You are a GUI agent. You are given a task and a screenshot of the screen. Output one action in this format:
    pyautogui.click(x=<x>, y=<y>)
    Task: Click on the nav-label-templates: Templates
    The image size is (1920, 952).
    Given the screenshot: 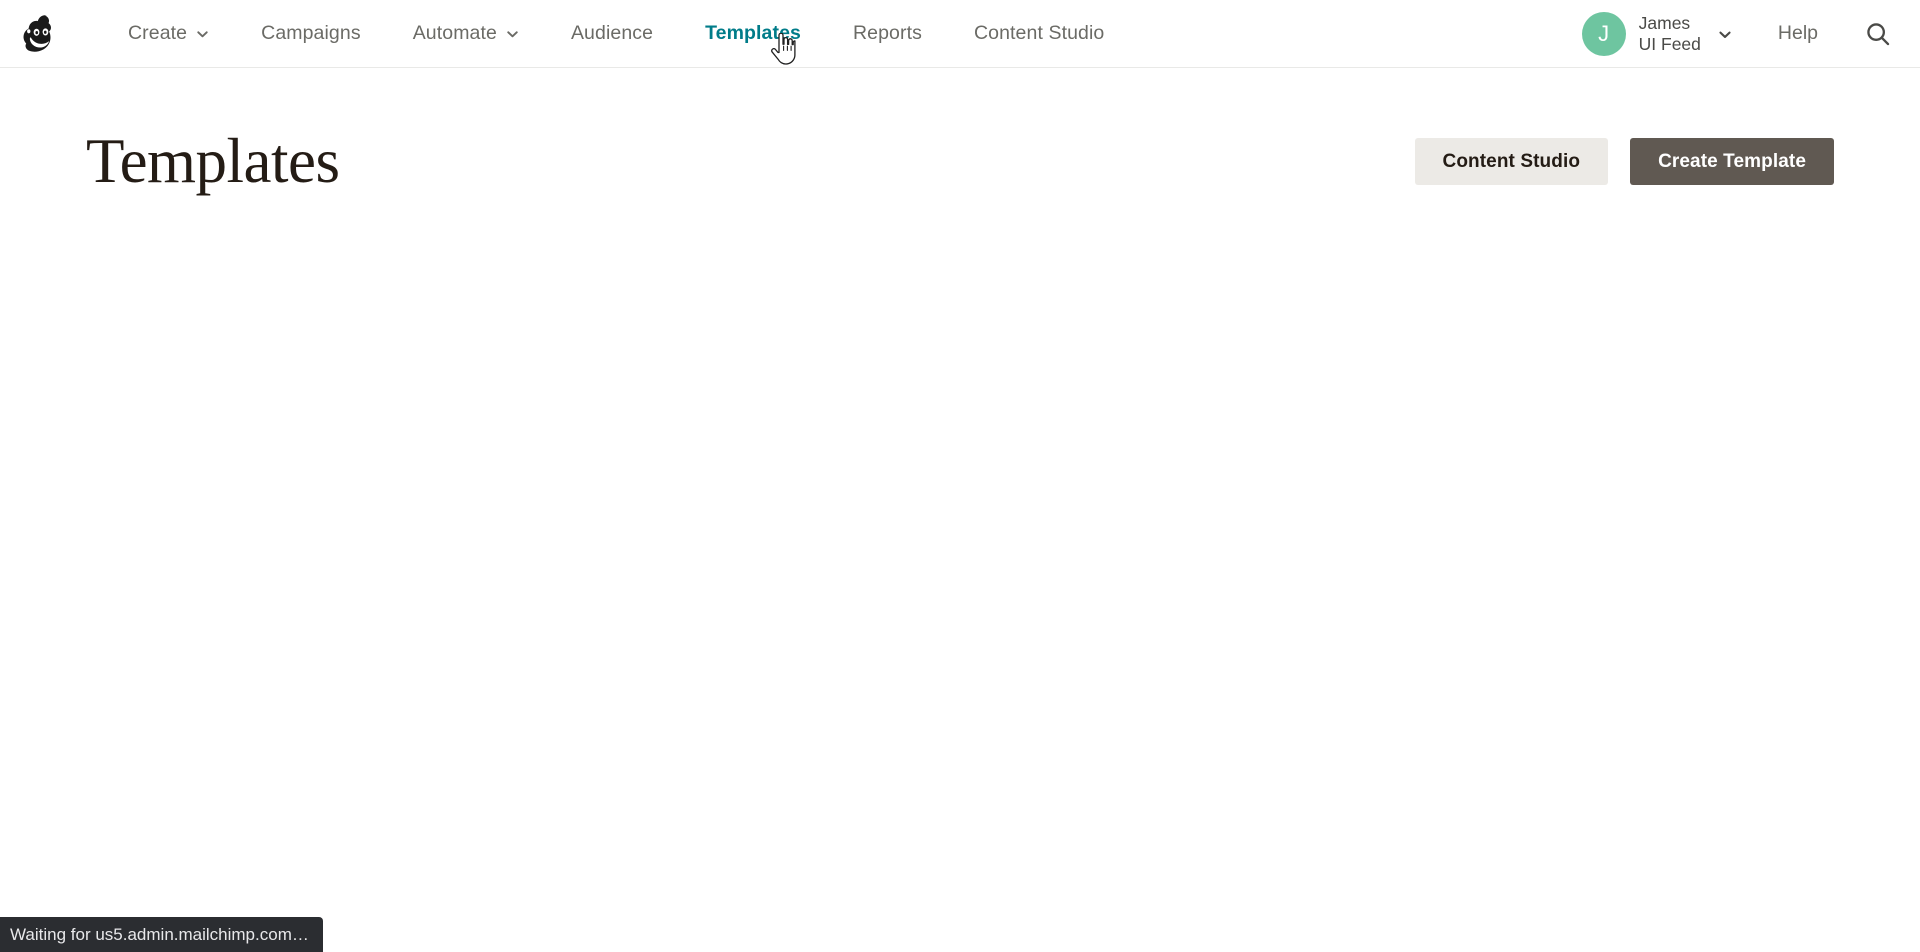 What is the action you would take?
    pyautogui.click(x=753, y=33)
    